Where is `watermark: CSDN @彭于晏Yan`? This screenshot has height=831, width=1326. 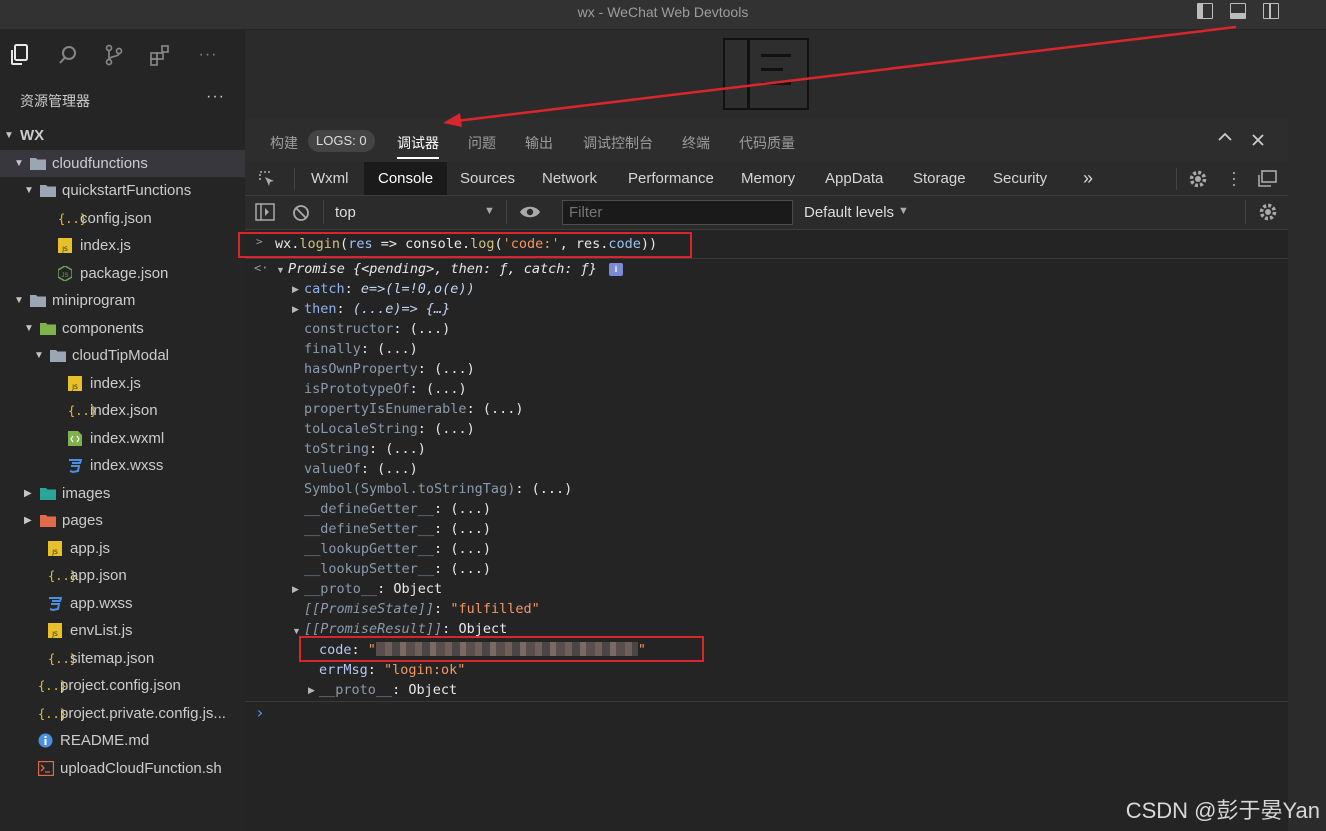
watermark: CSDN @彭于晏Yan is located at coordinates (1222, 810).